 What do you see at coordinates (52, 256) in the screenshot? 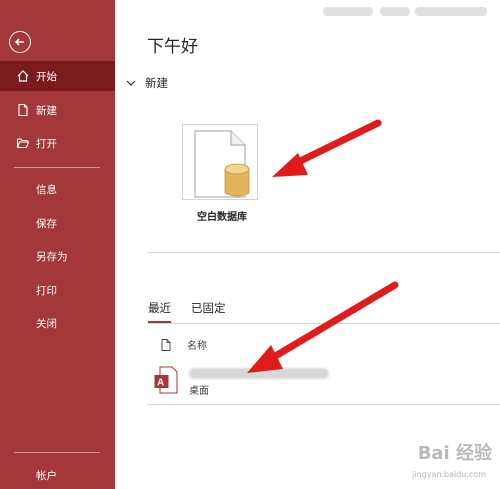
I see `sidebar-item-label: 另存为` at bounding box center [52, 256].